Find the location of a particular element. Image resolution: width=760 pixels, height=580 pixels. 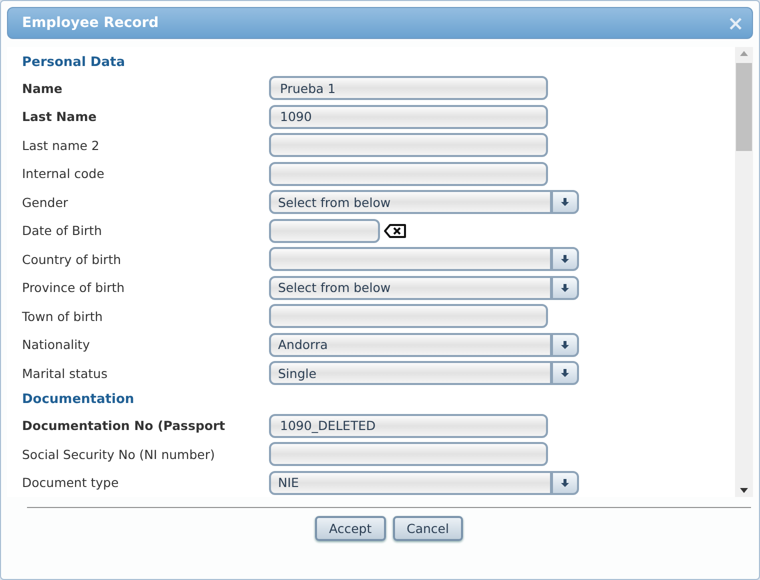

field-label: Name is located at coordinates (43, 88).